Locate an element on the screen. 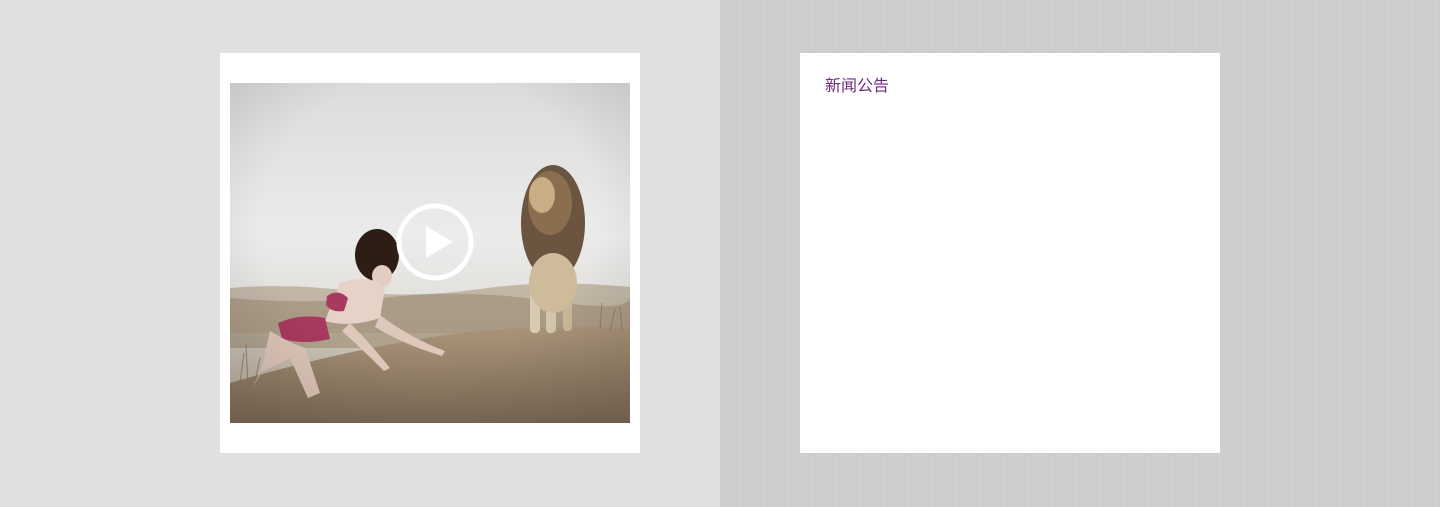  news-title: 新闻公告 is located at coordinates (857, 86).